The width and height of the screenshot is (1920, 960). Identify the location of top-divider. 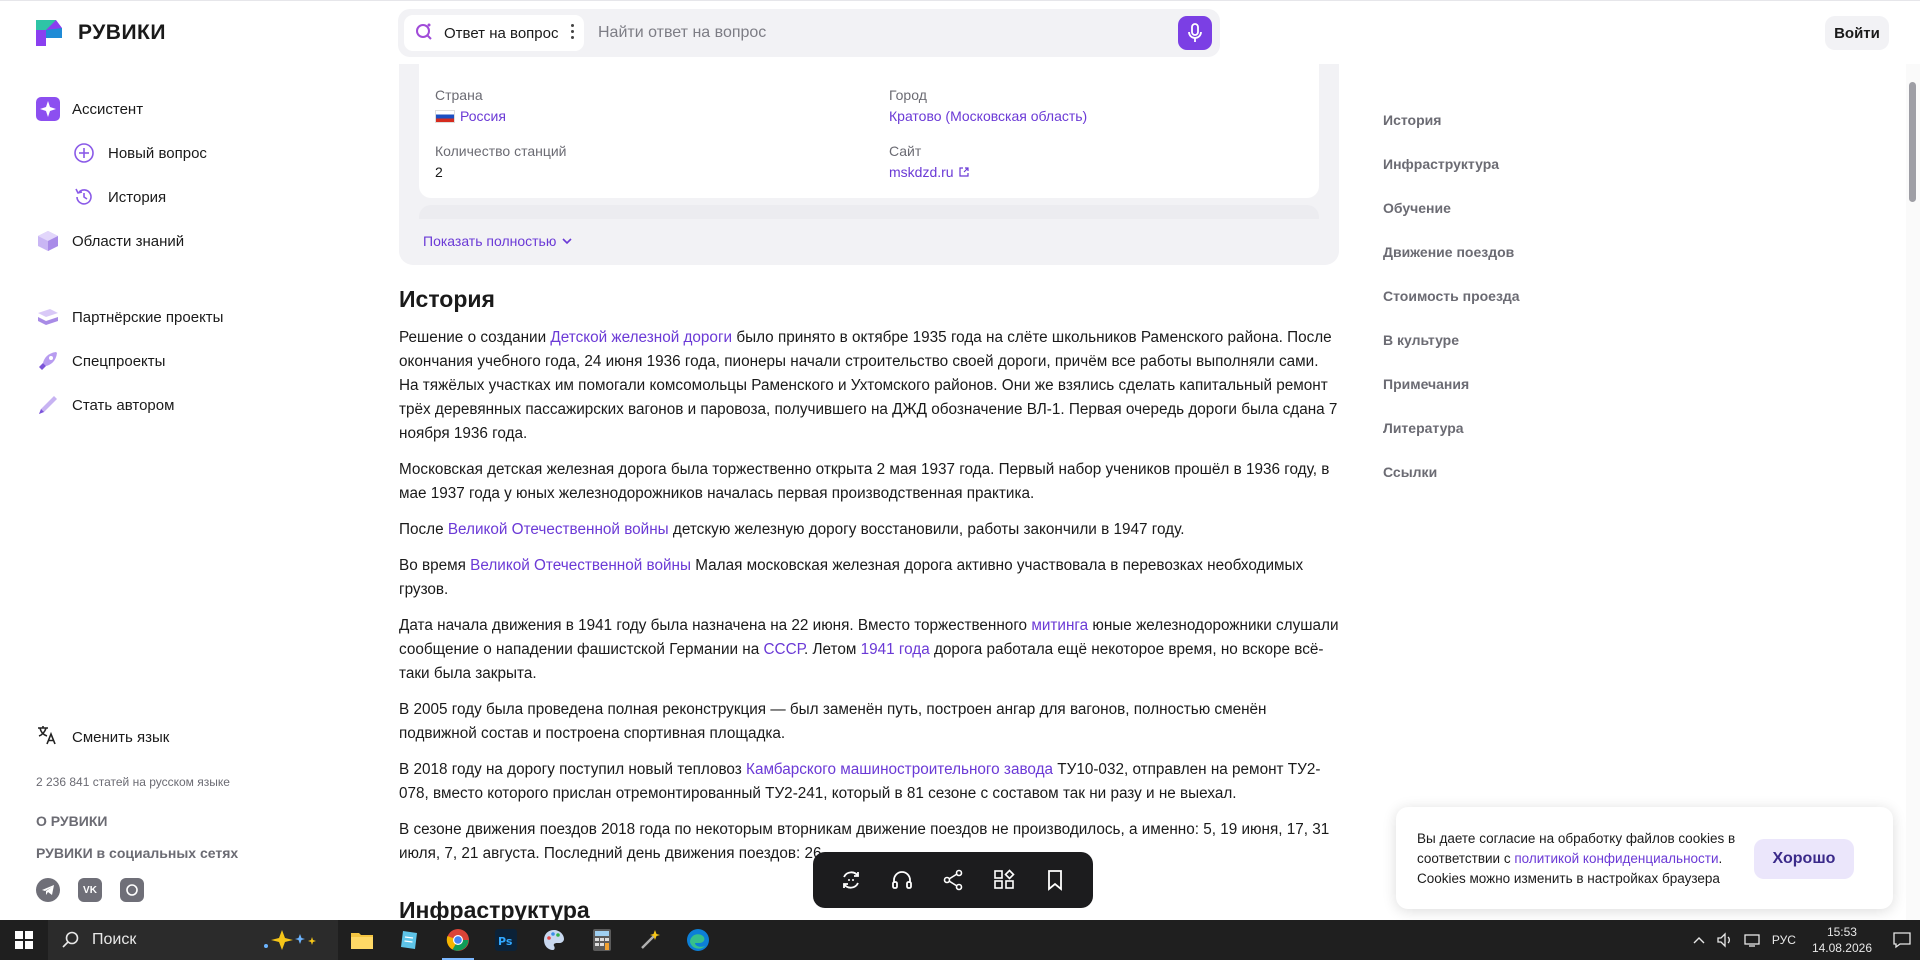
(960, 0).